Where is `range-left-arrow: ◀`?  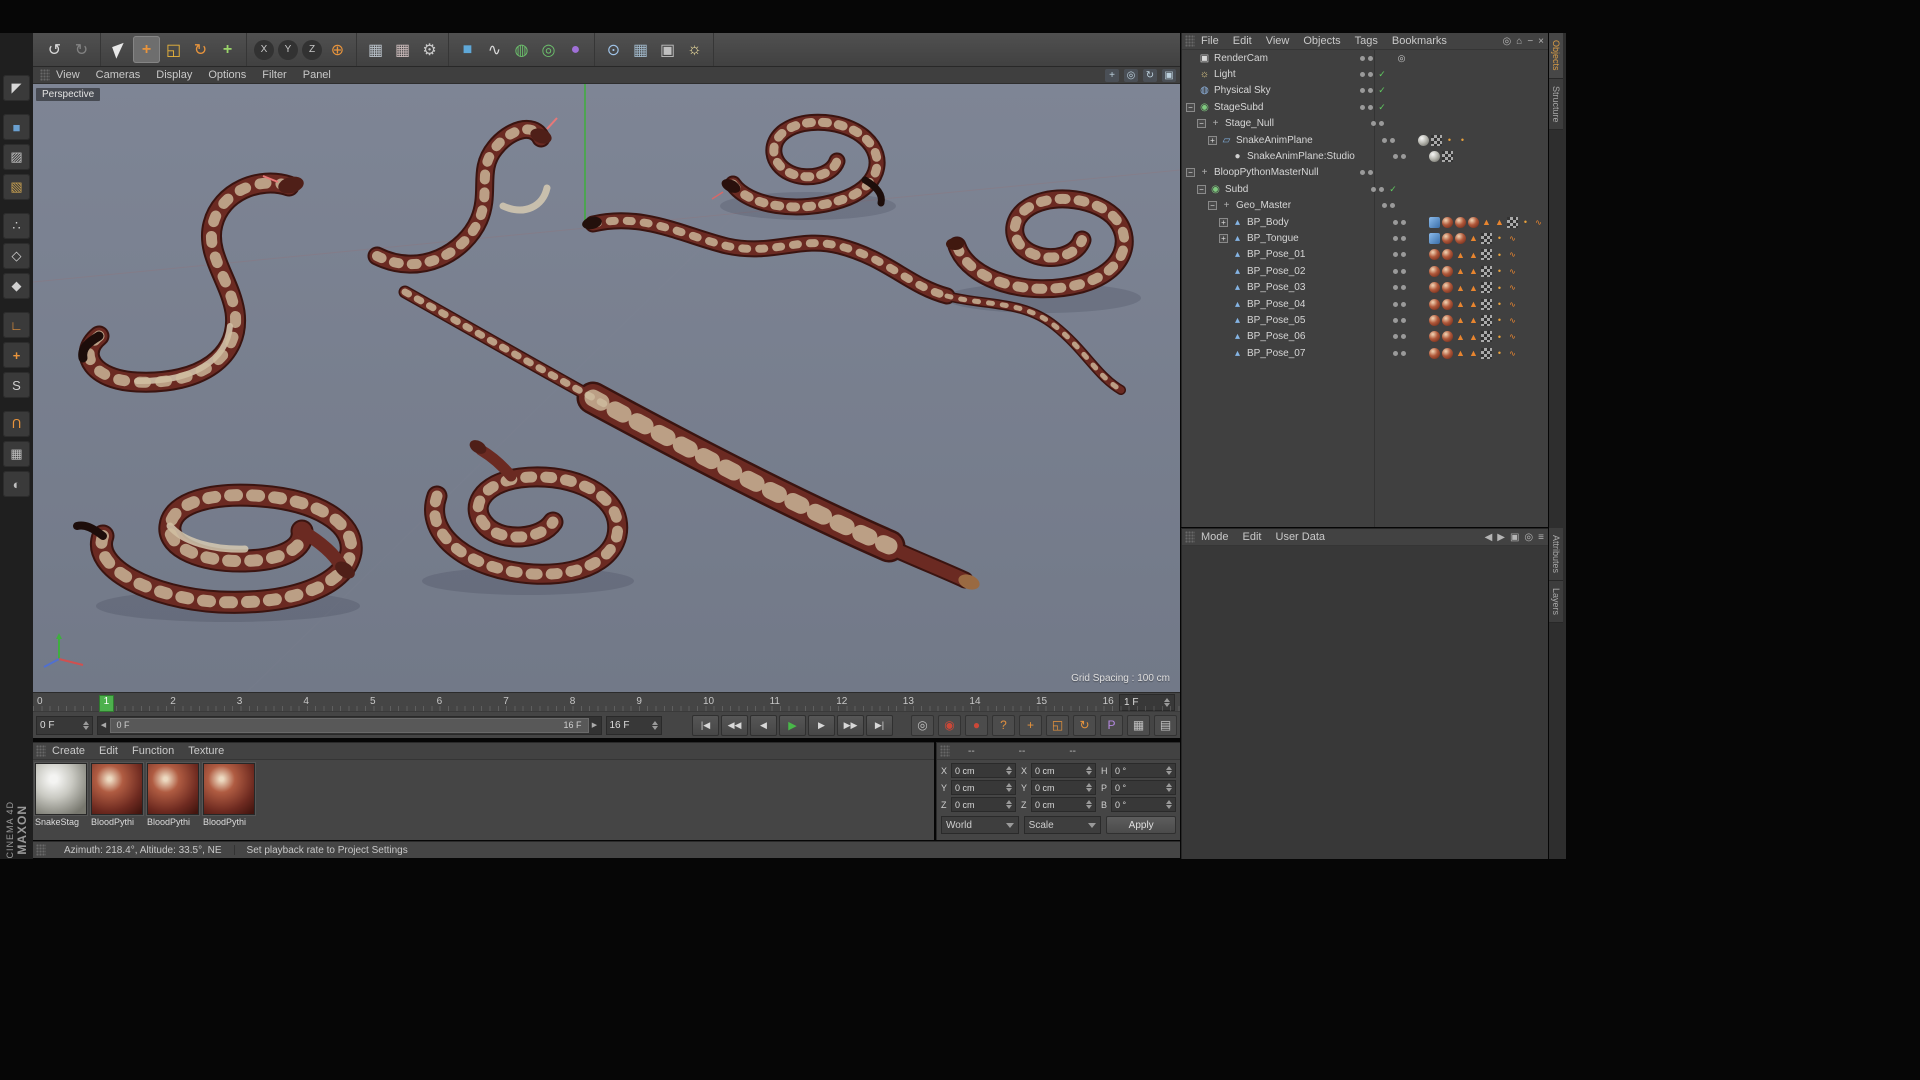 range-left-arrow: ◀ is located at coordinates (104, 725).